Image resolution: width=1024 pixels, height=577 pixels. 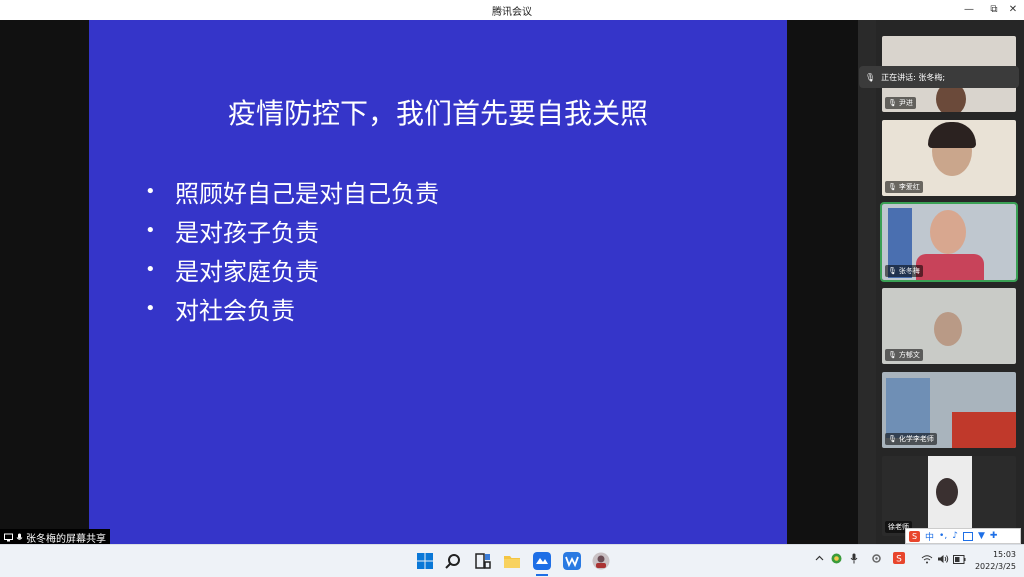 I want to click on wps-office-icon, so click(x=572, y=561).